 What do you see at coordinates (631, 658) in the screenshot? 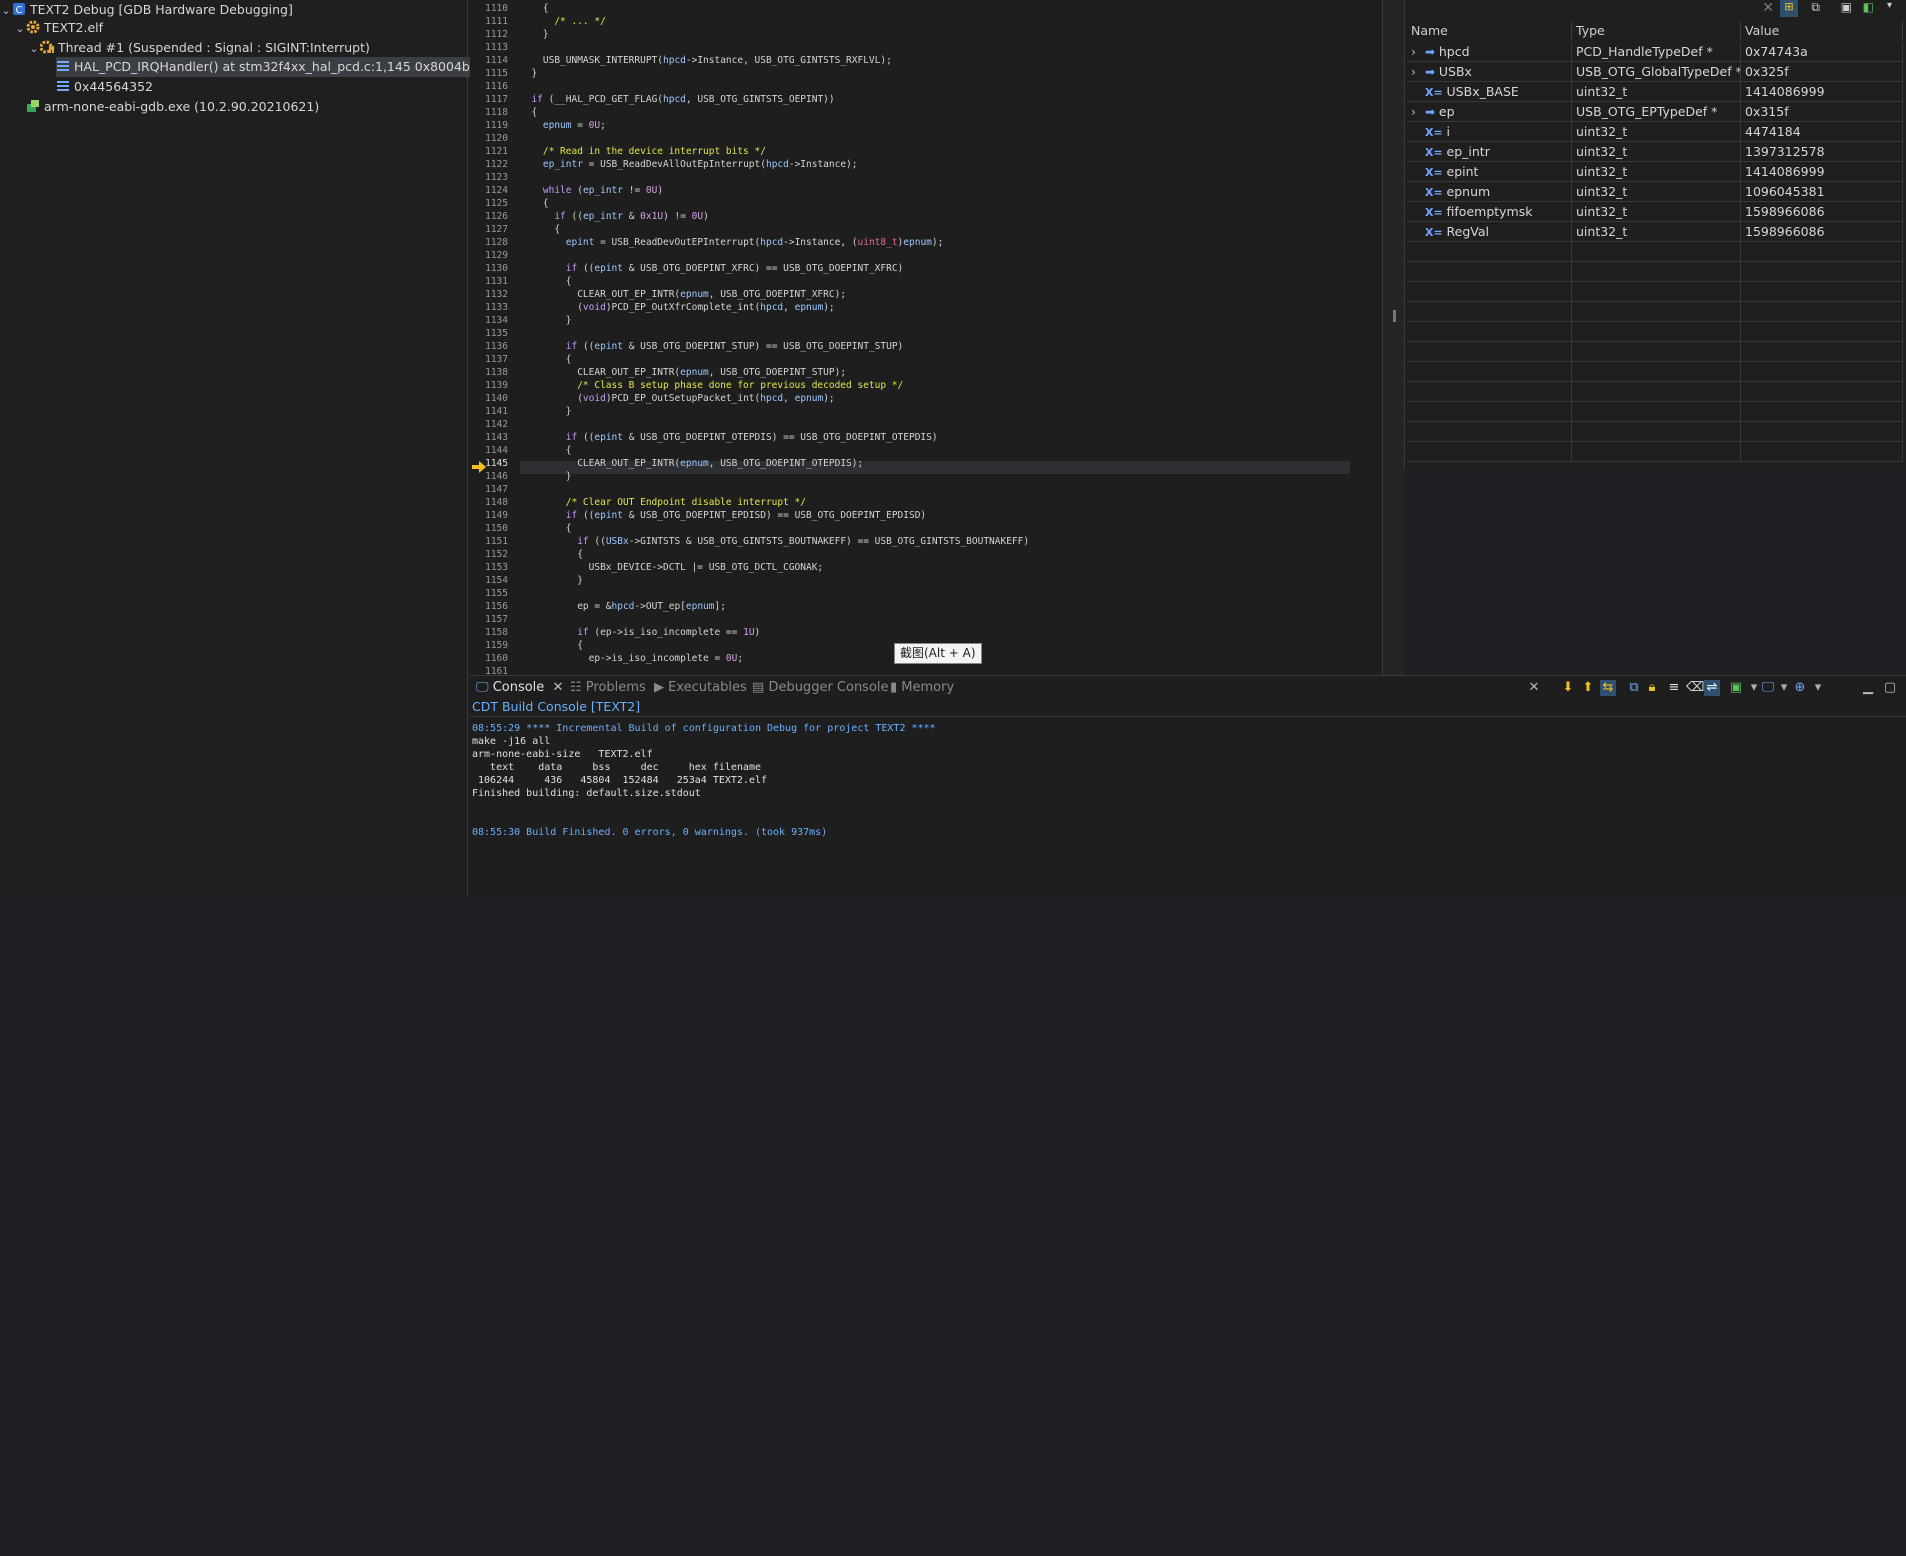
I see `code-line: ep->is_iso_incomplete = 0U;` at bounding box center [631, 658].